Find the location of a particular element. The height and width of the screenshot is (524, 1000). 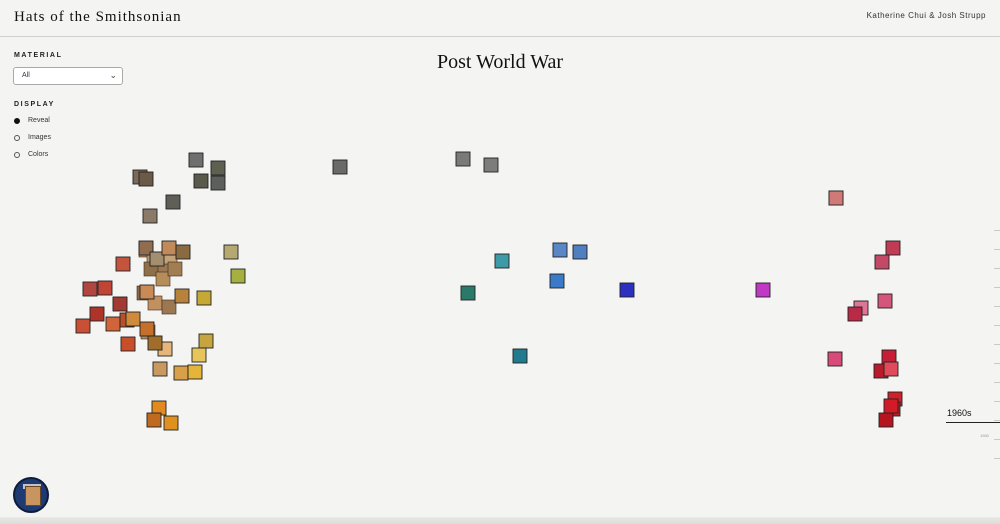

display-option-label: Reveal is located at coordinates (39, 120).